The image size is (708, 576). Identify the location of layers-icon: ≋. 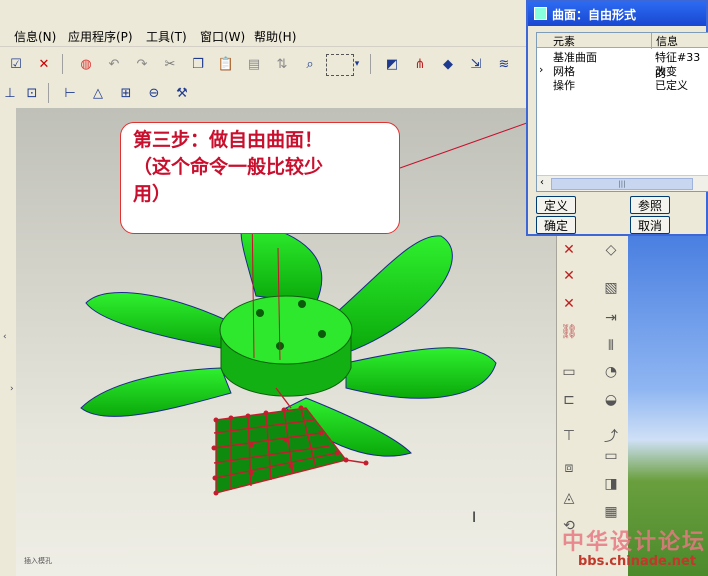
(504, 64).